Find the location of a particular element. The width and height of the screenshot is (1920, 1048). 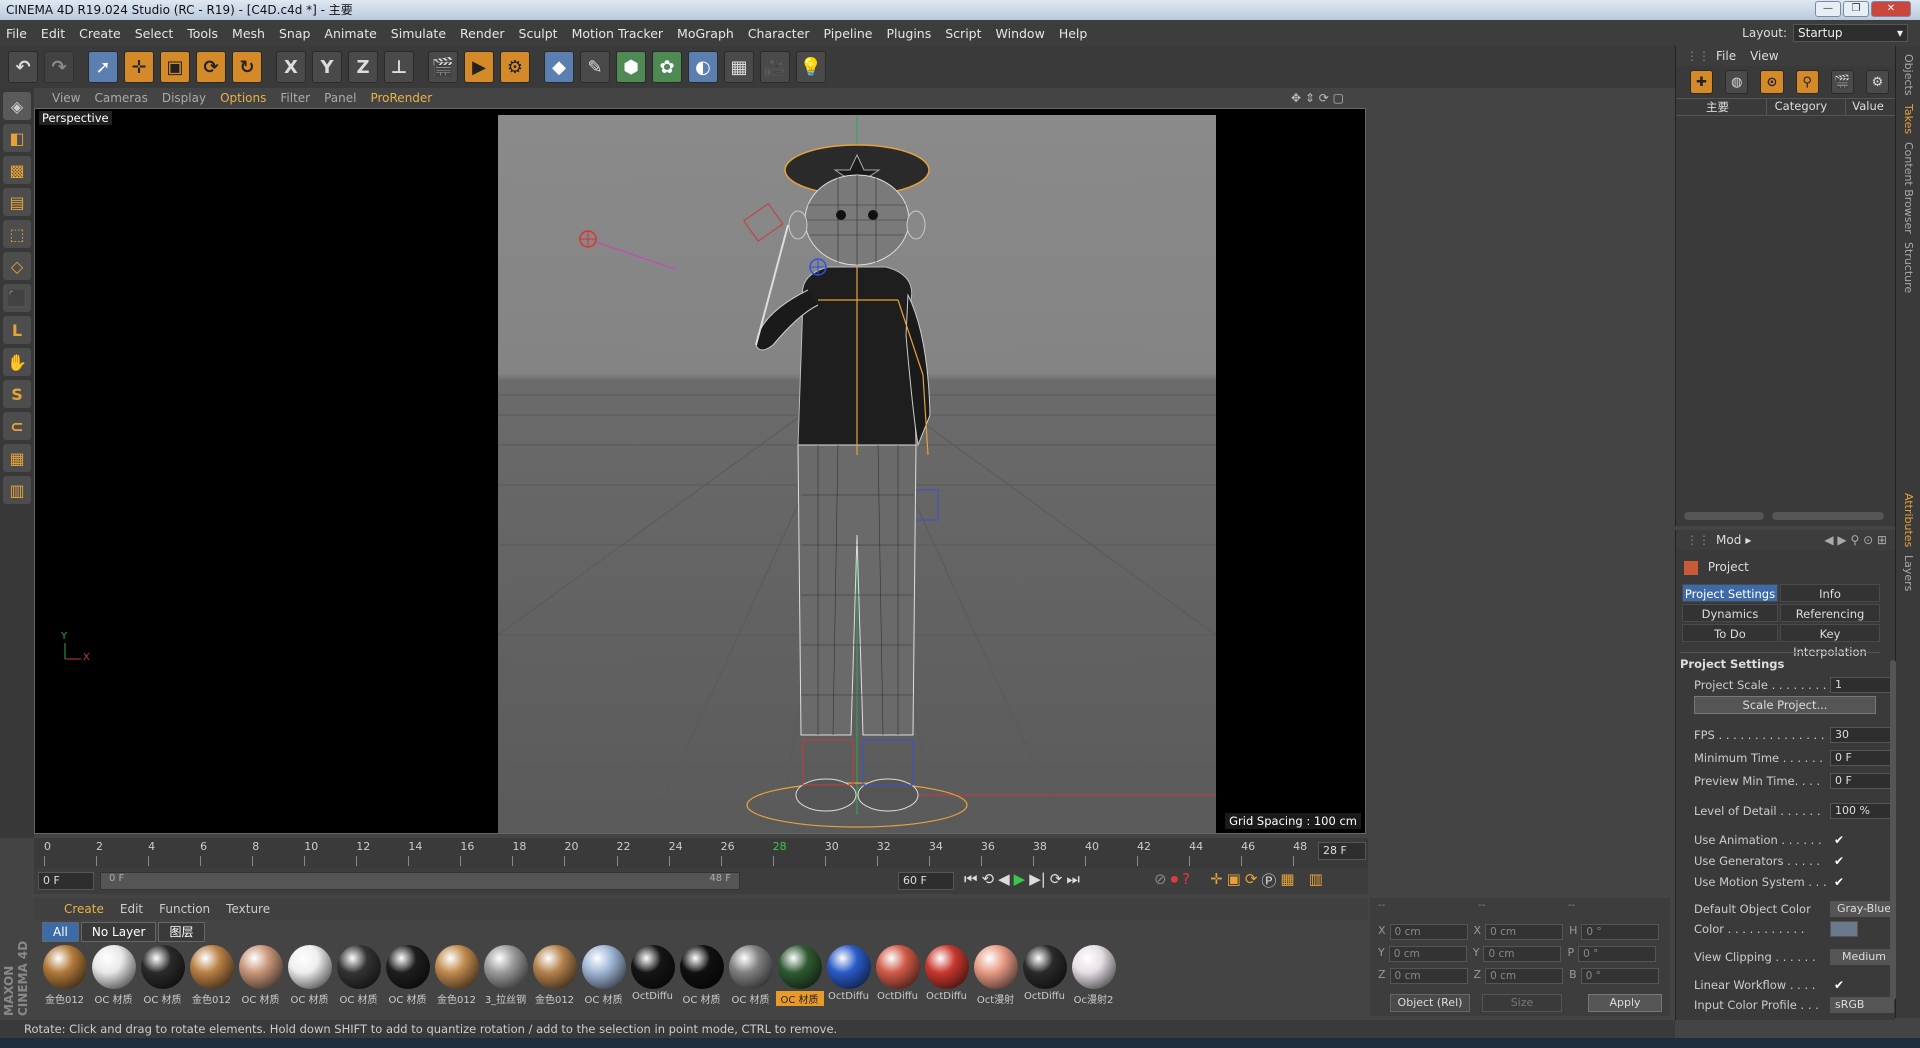

floor-icon: ▦ is located at coordinates (739, 67).